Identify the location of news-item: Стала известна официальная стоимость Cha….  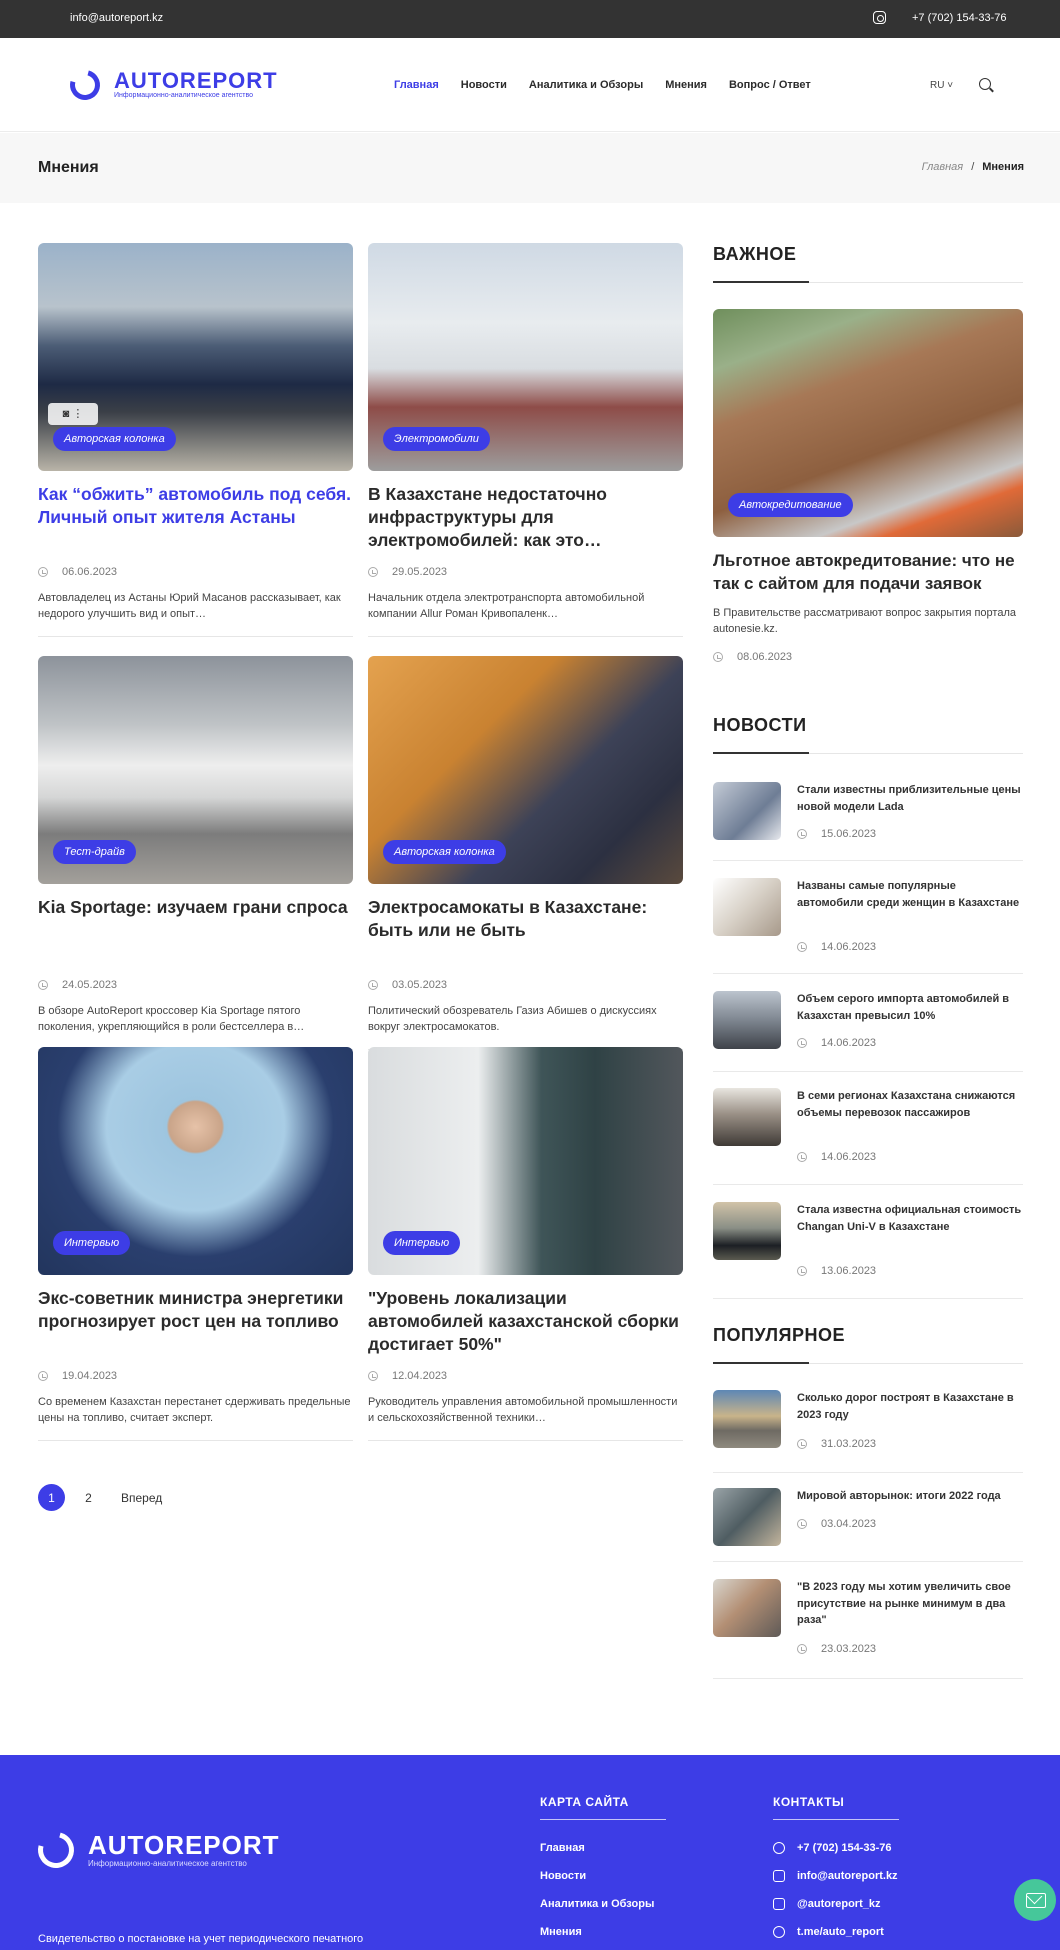
(868, 1250).